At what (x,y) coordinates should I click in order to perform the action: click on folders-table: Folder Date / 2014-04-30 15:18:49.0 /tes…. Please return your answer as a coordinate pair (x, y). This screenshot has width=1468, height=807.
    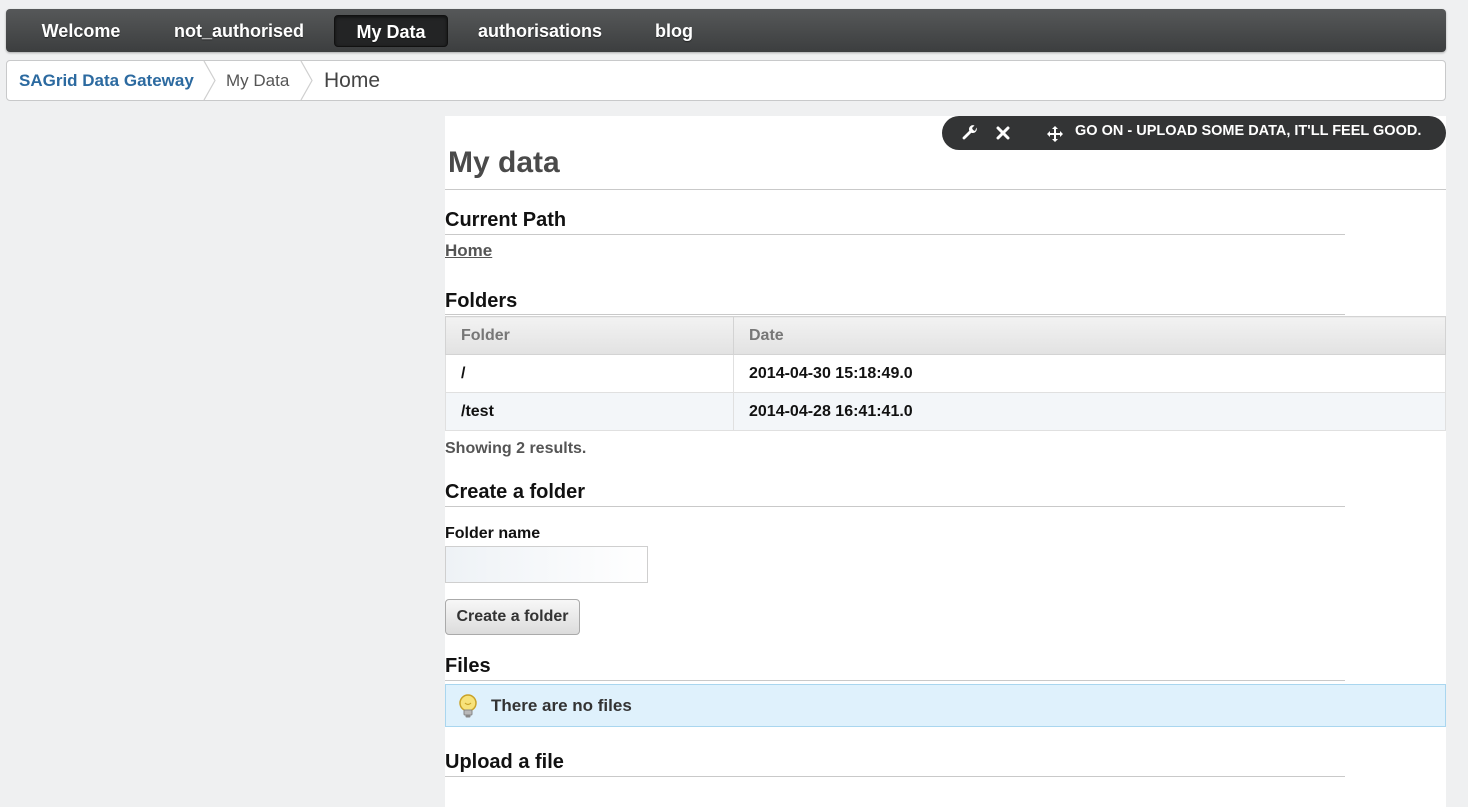
    Looking at the image, I should click on (945, 373).